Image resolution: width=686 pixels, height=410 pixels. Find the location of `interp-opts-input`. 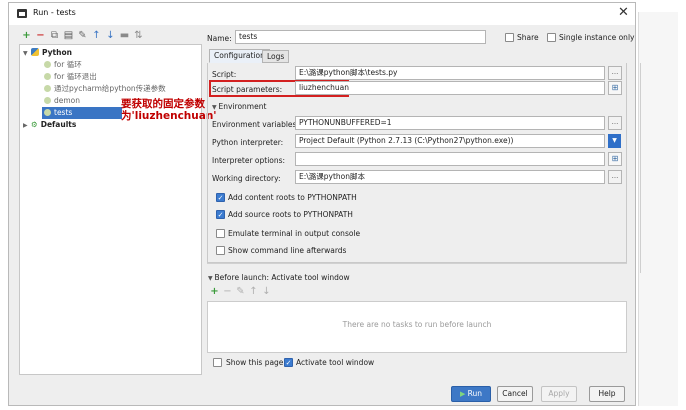

interp-opts-input is located at coordinates (450, 159).